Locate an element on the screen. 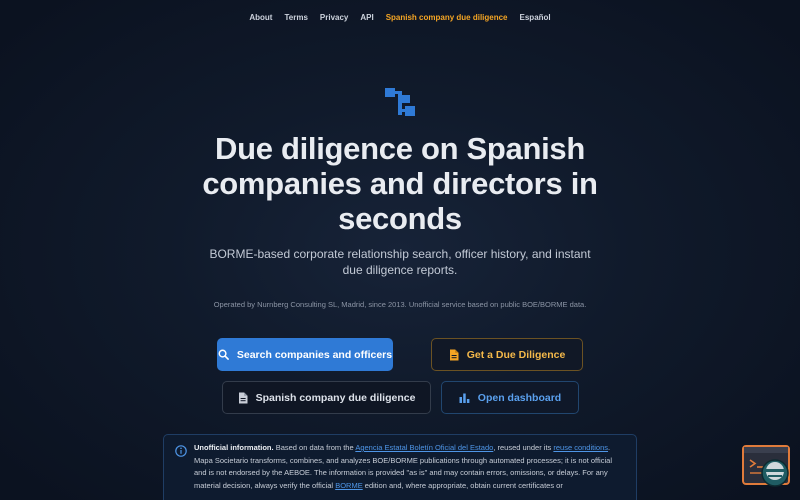  search-icon is located at coordinates (223, 354).